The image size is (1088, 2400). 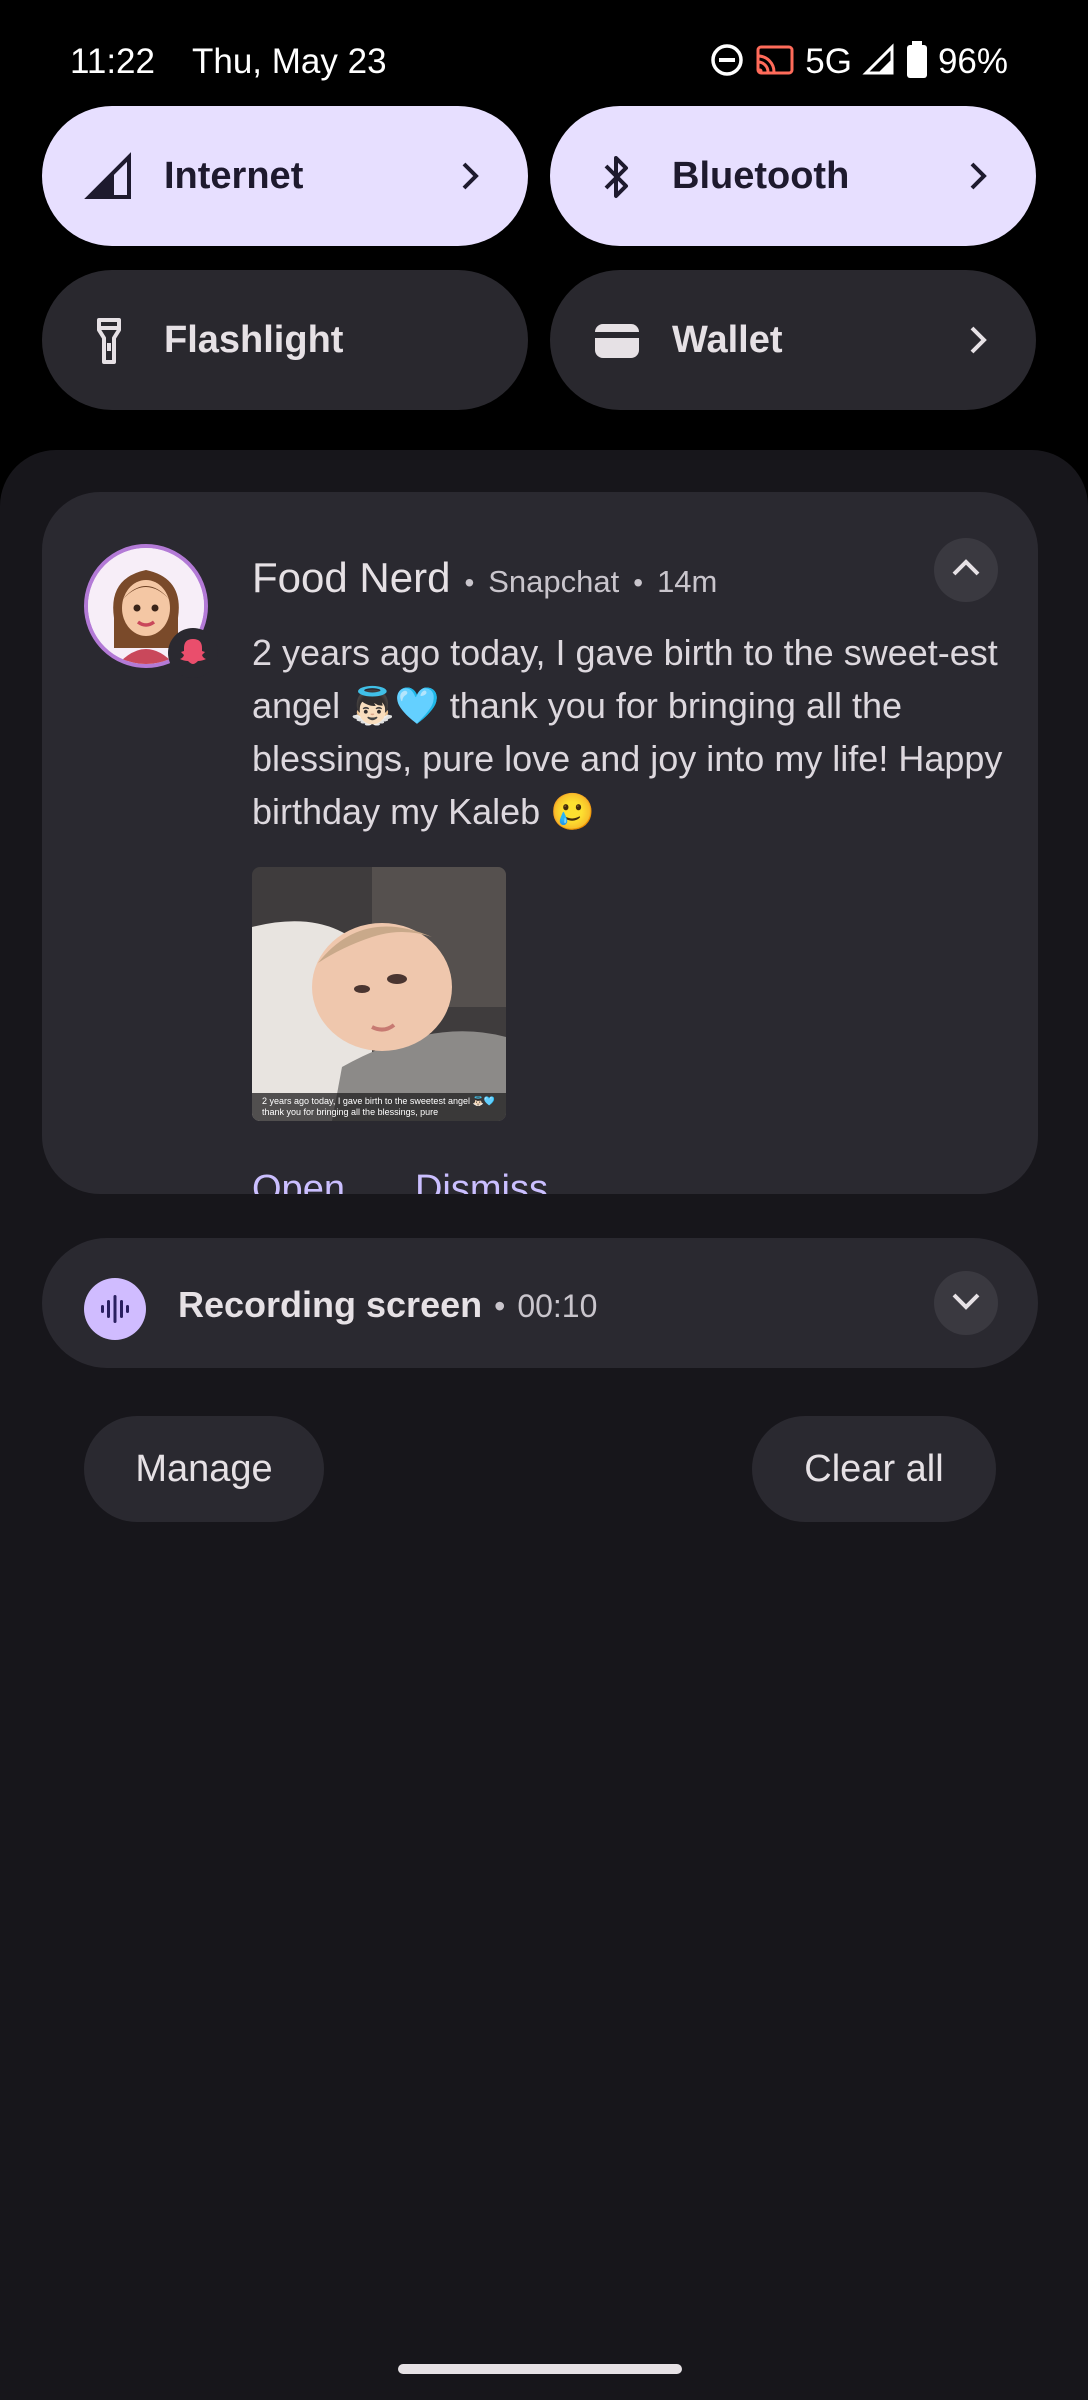 I want to click on chevron-up-icon, so click(x=966, y=570).